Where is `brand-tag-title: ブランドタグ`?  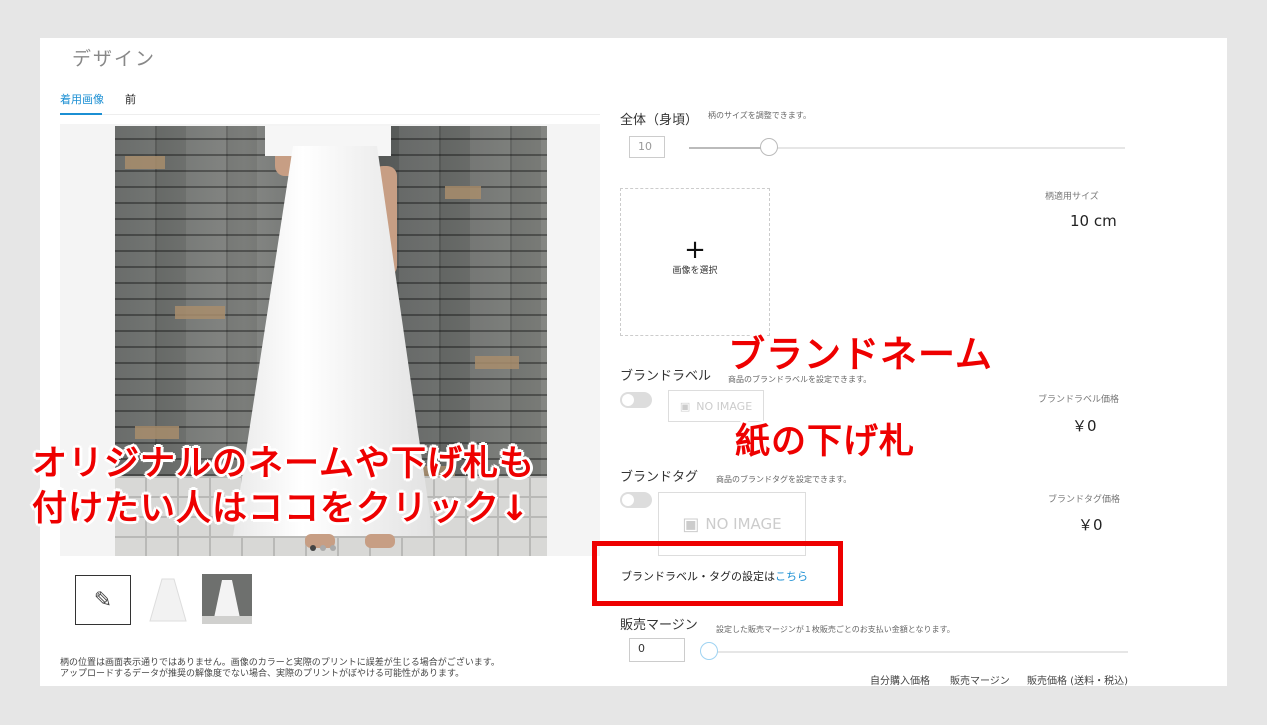
brand-tag-title: ブランドタグ is located at coordinates (659, 477).